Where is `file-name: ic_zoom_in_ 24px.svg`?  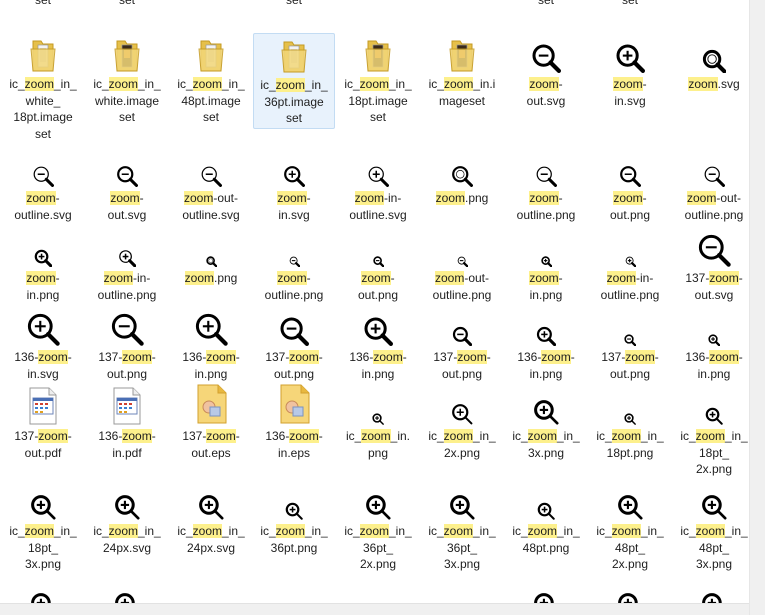
file-name: ic_zoom_in_ 24px.svg is located at coordinates (211, 539).